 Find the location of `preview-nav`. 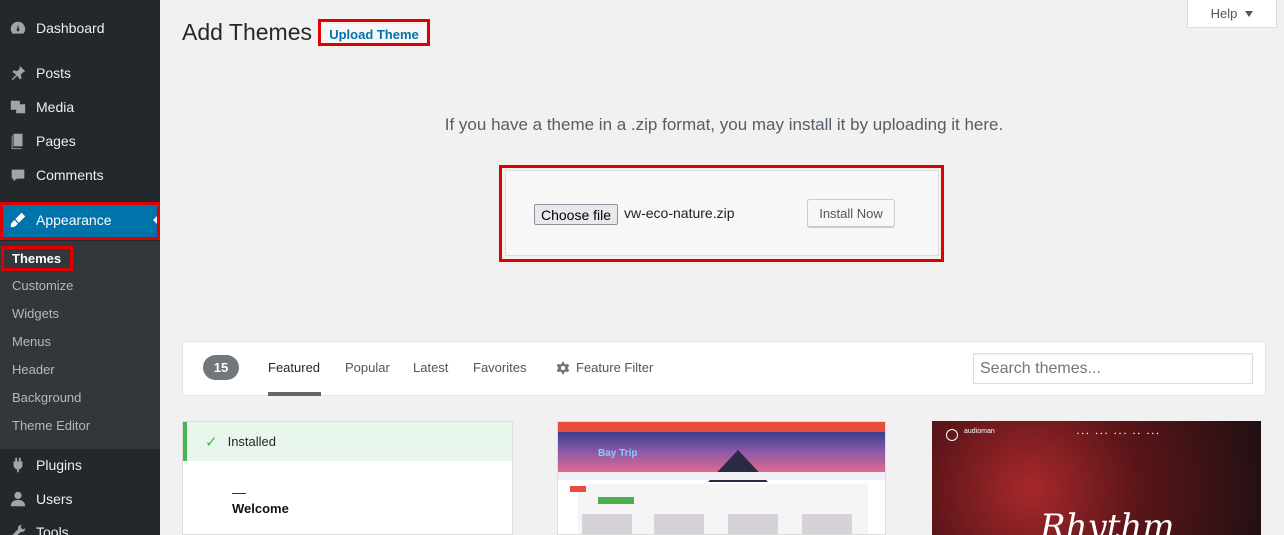

preview-nav is located at coordinates (721, 476).